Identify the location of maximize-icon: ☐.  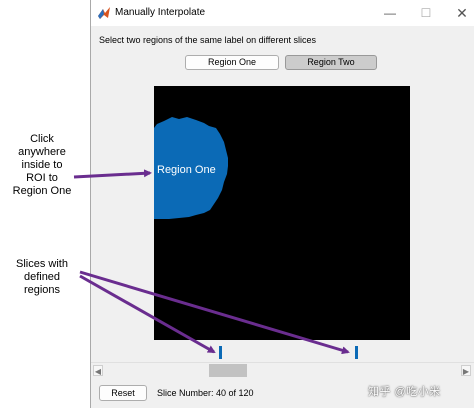
(426, 13).